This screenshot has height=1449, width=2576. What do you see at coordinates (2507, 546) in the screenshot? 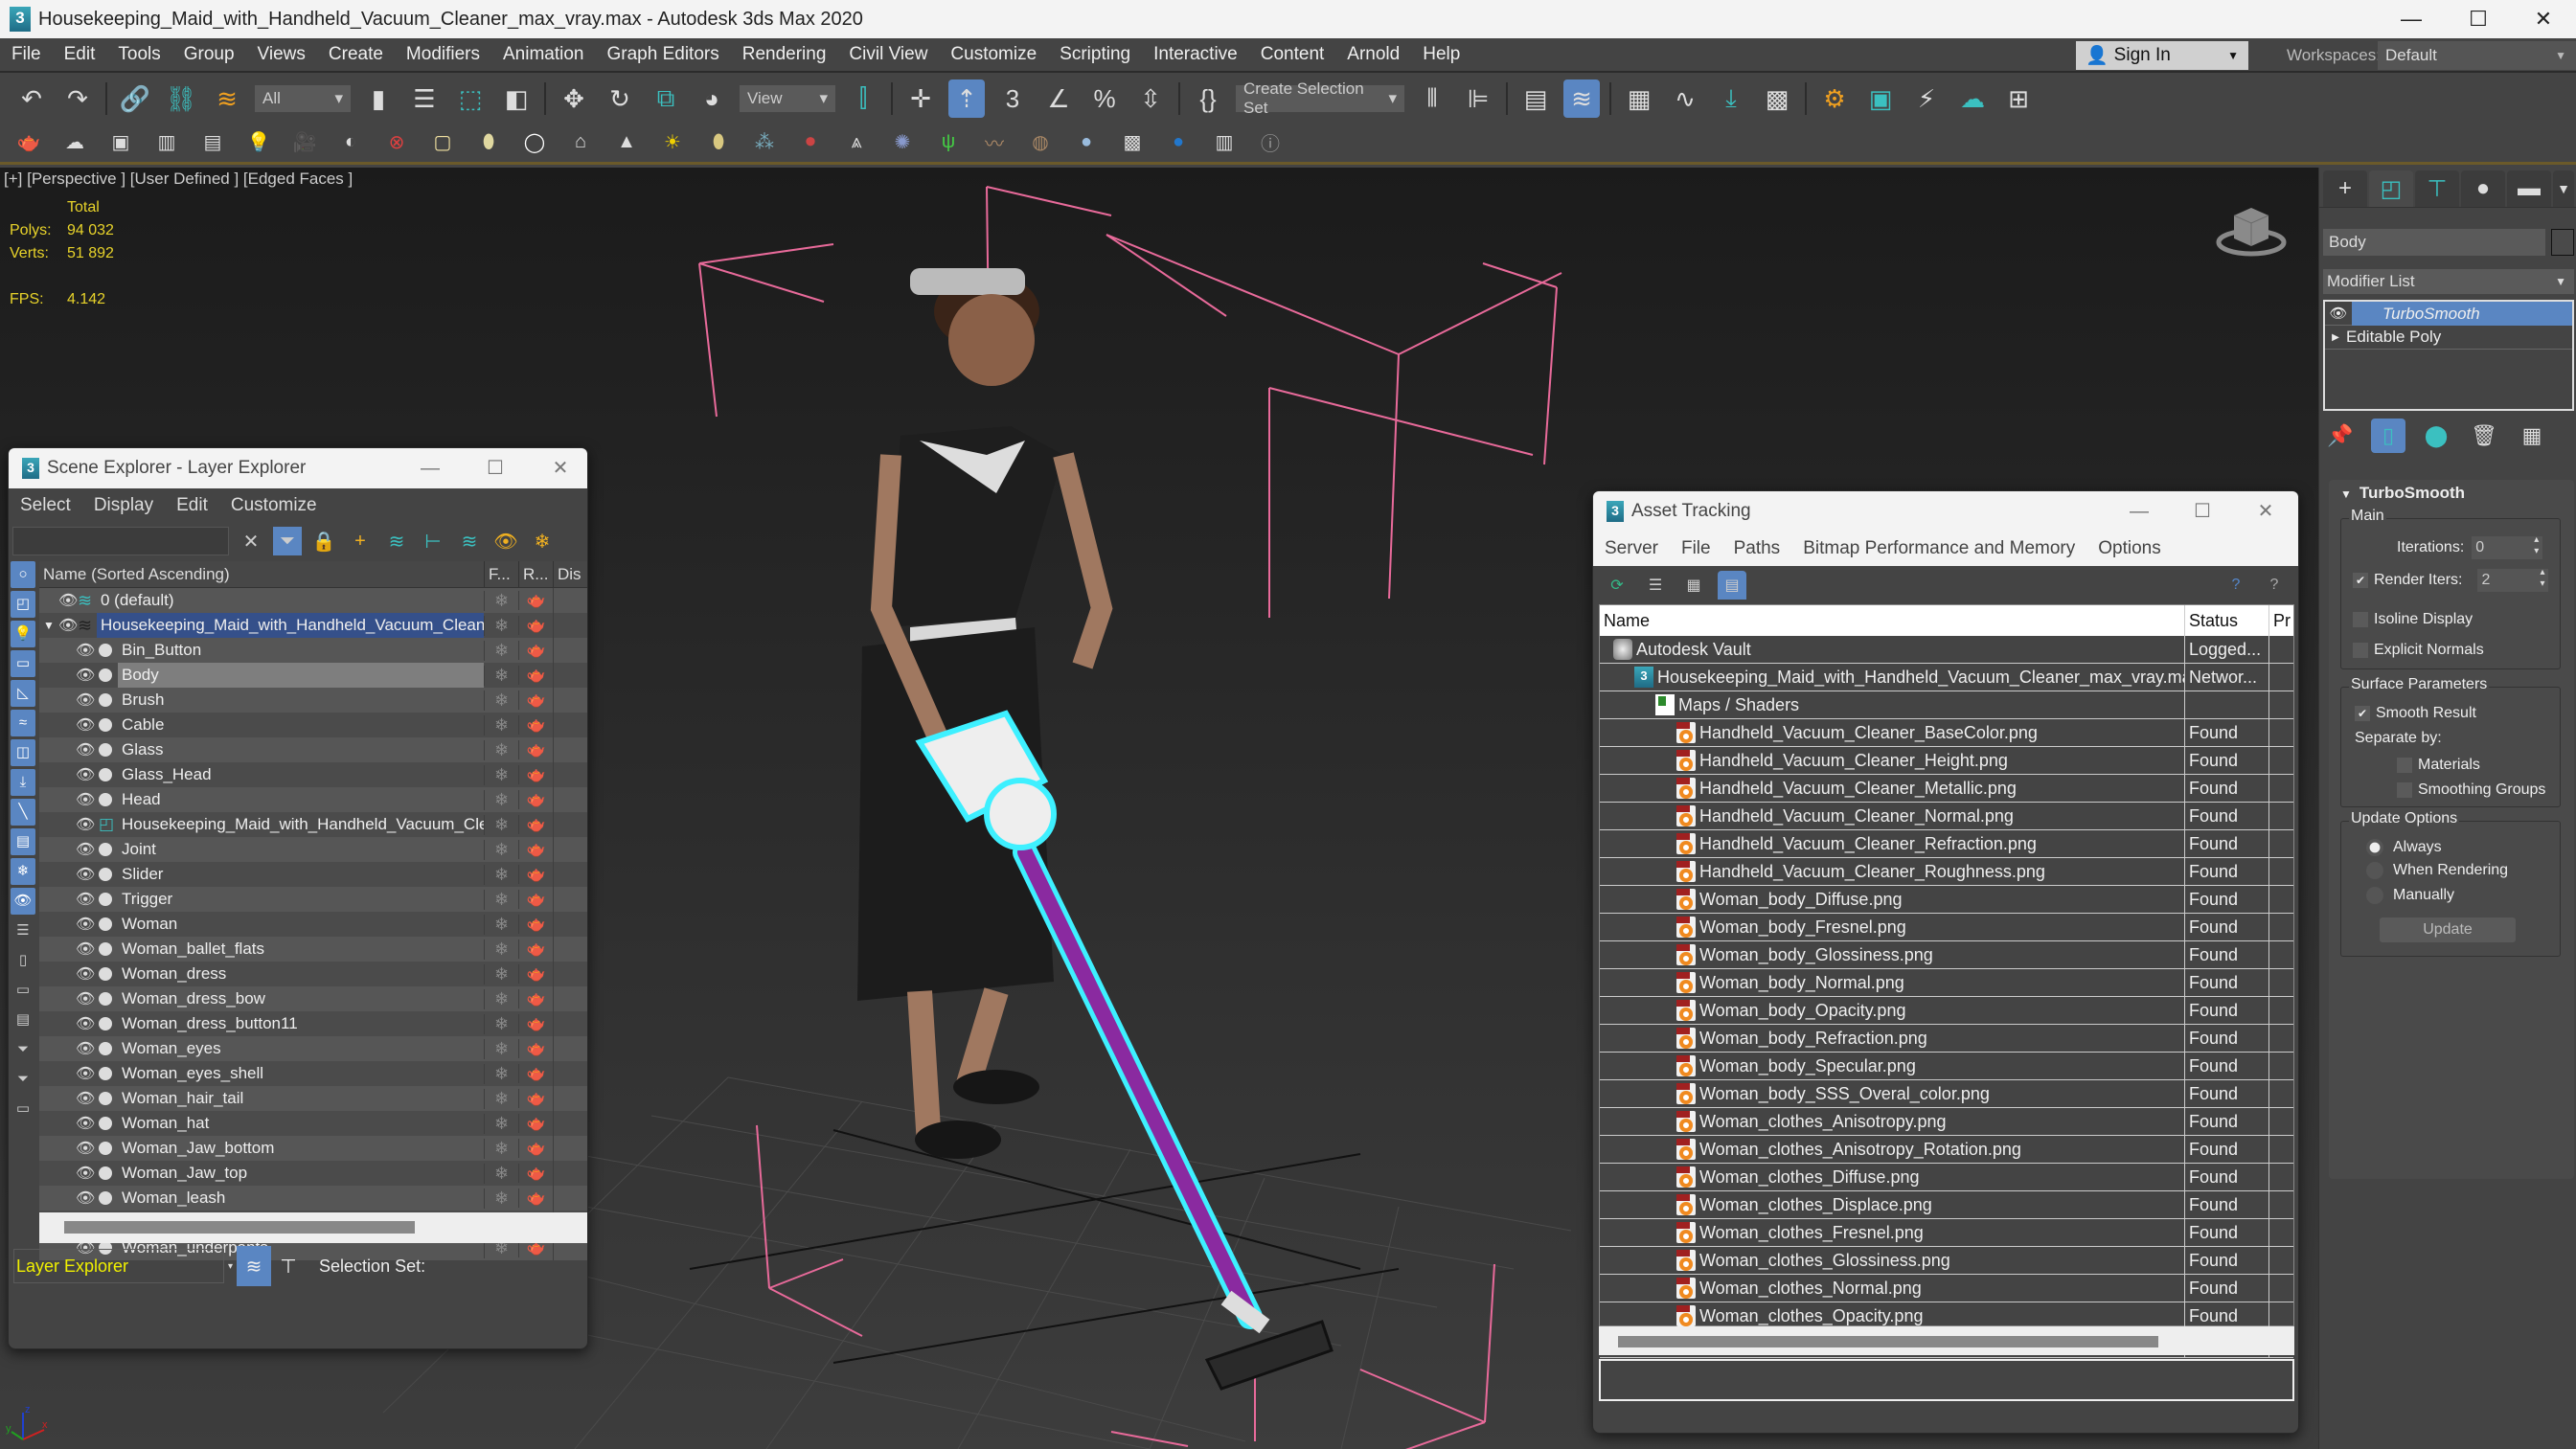
I see `iterations-spinner: 0` at bounding box center [2507, 546].